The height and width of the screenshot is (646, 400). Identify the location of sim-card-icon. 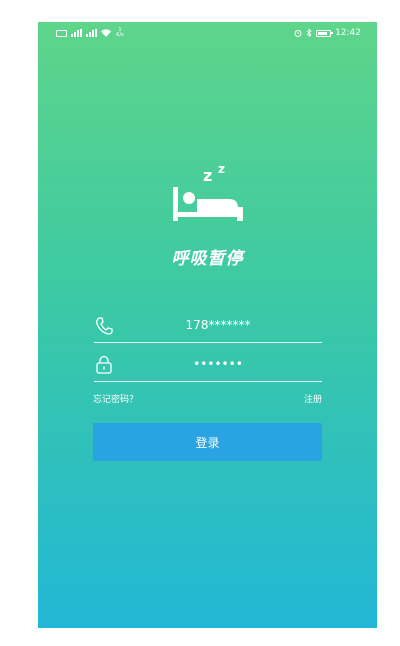
(61, 33).